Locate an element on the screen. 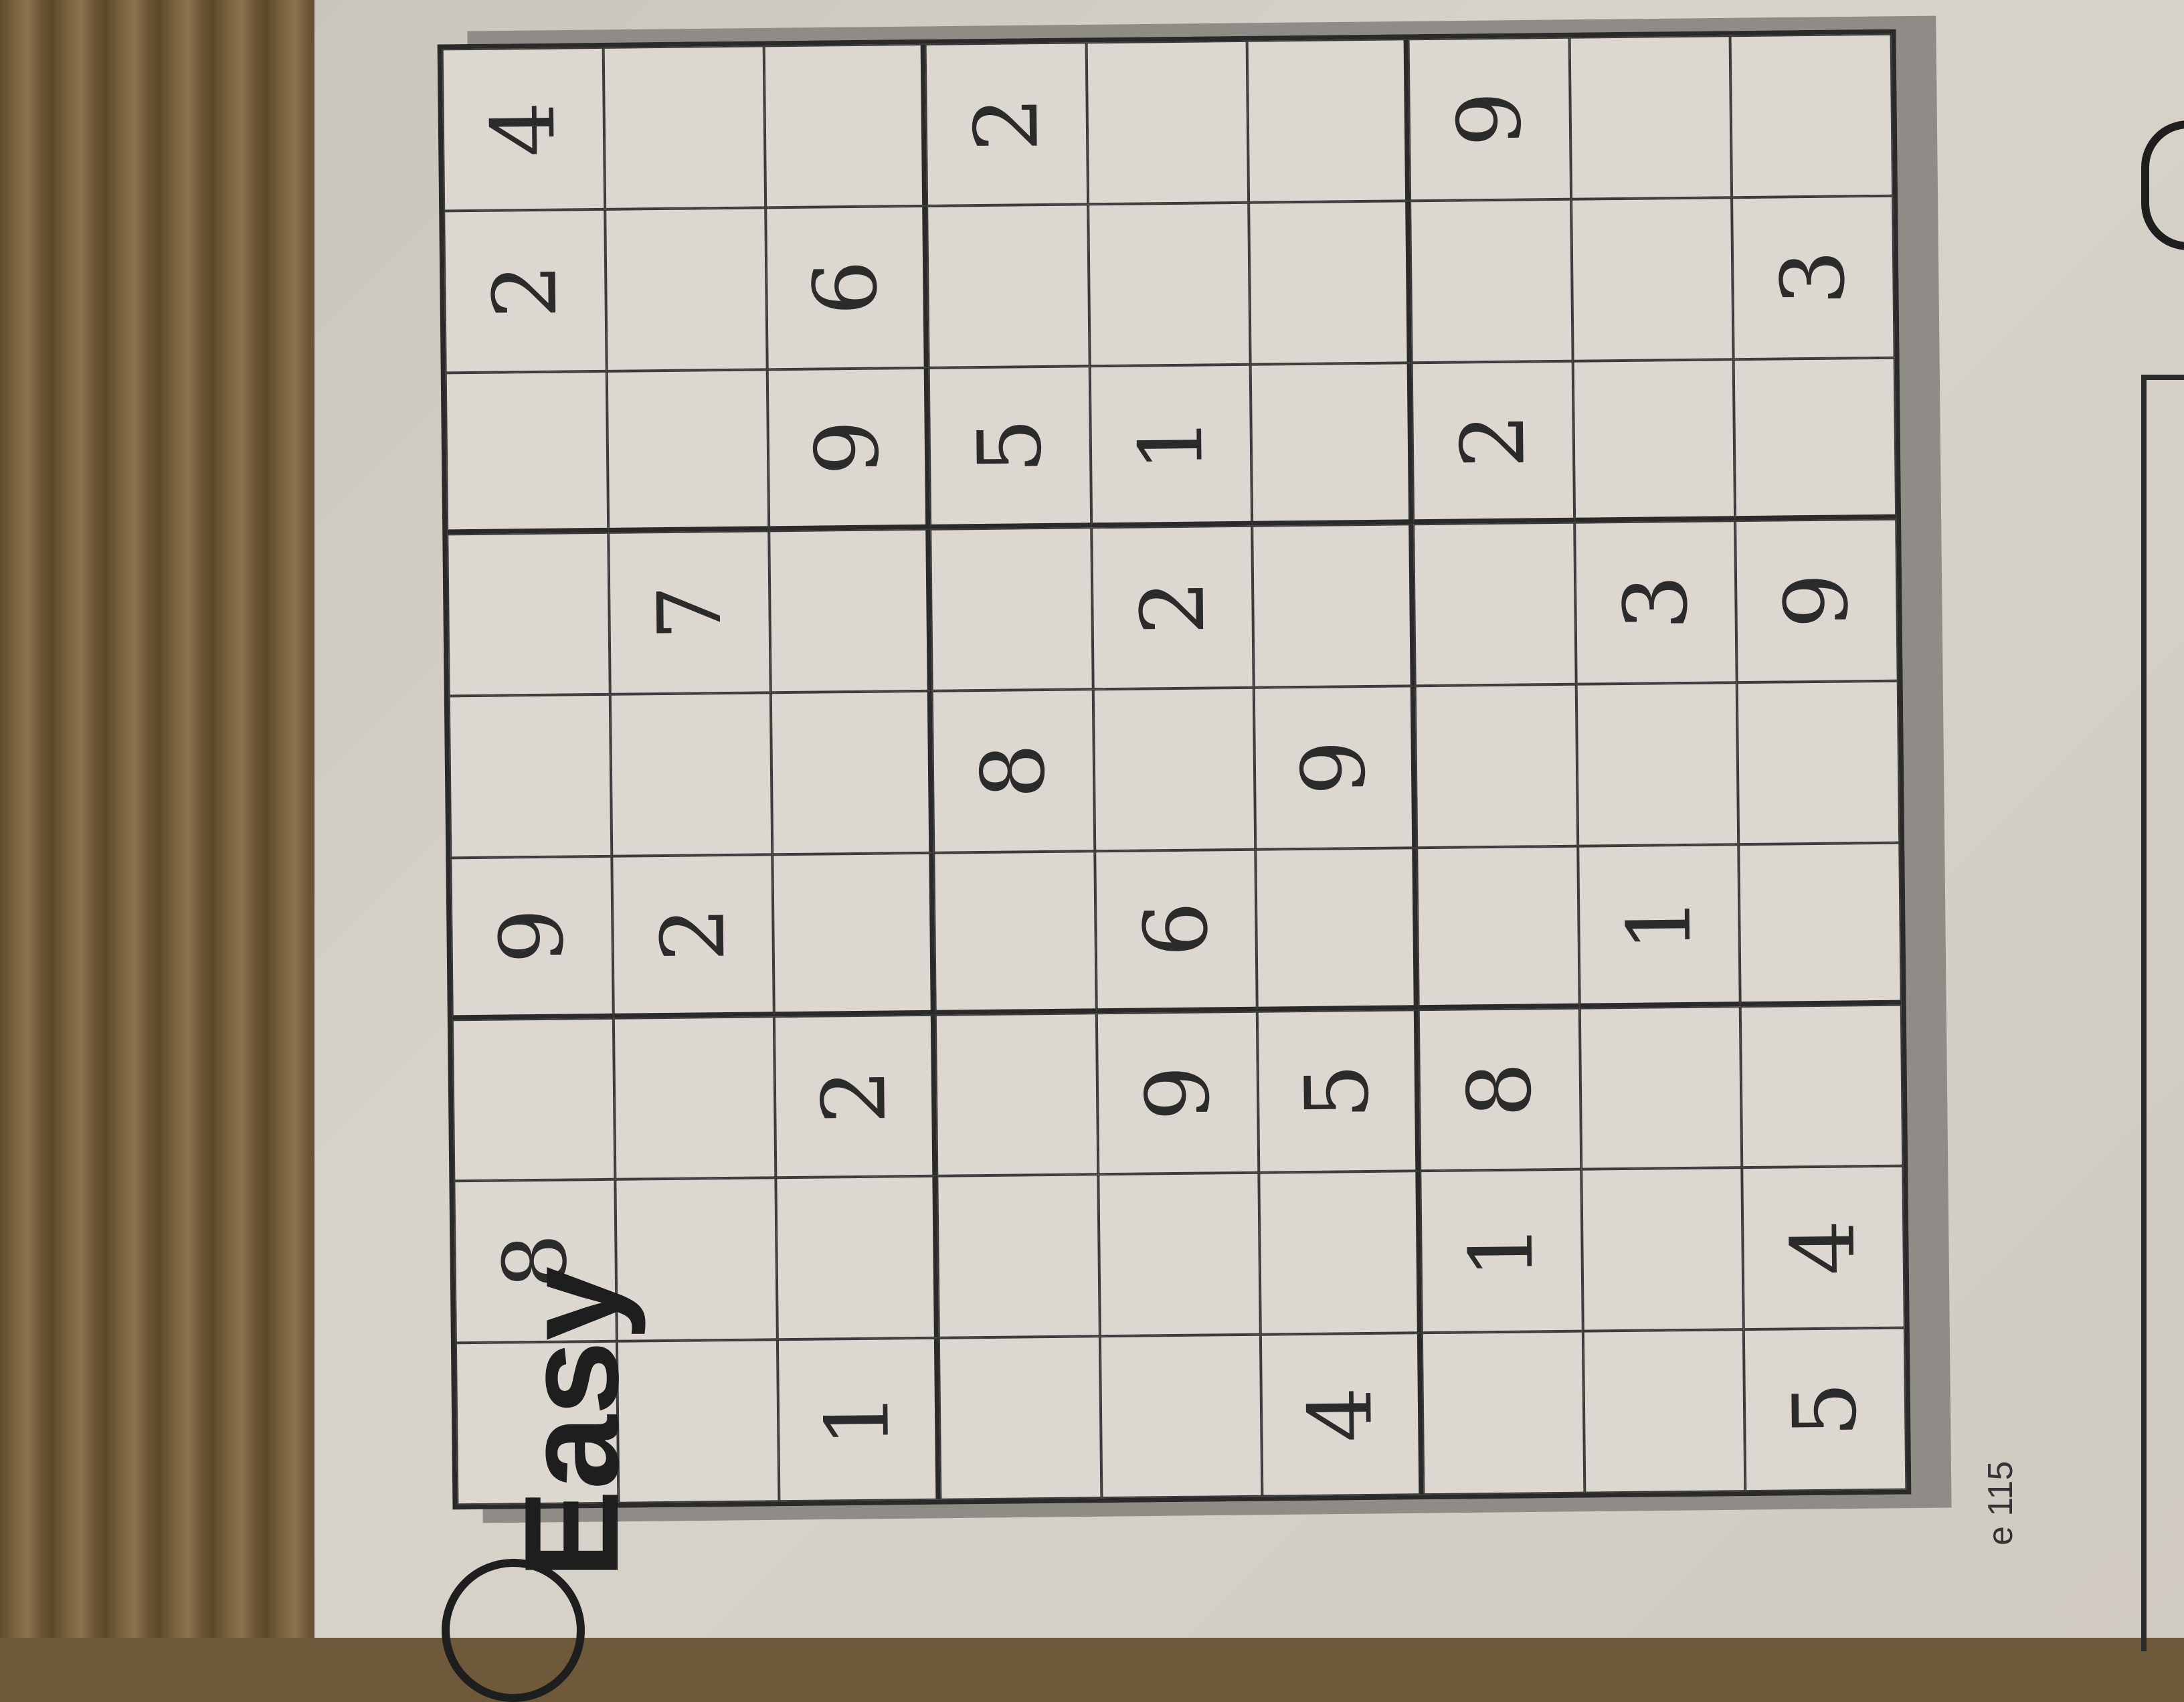 The height and width of the screenshot is (1702, 2184). sudoku-cell: 7 is located at coordinates (689, 612).